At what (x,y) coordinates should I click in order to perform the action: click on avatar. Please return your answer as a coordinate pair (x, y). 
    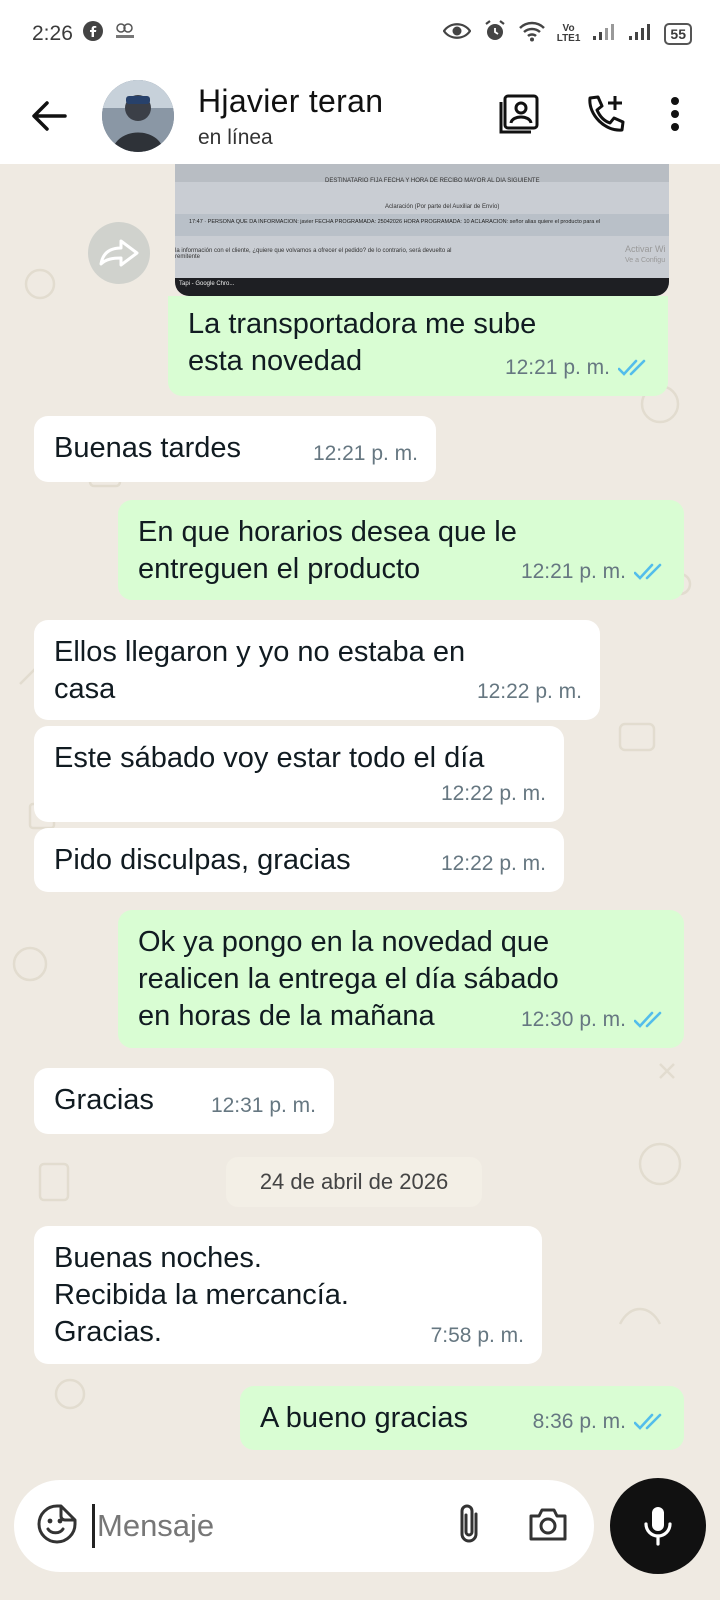
    Looking at the image, I should click on (138, 116).